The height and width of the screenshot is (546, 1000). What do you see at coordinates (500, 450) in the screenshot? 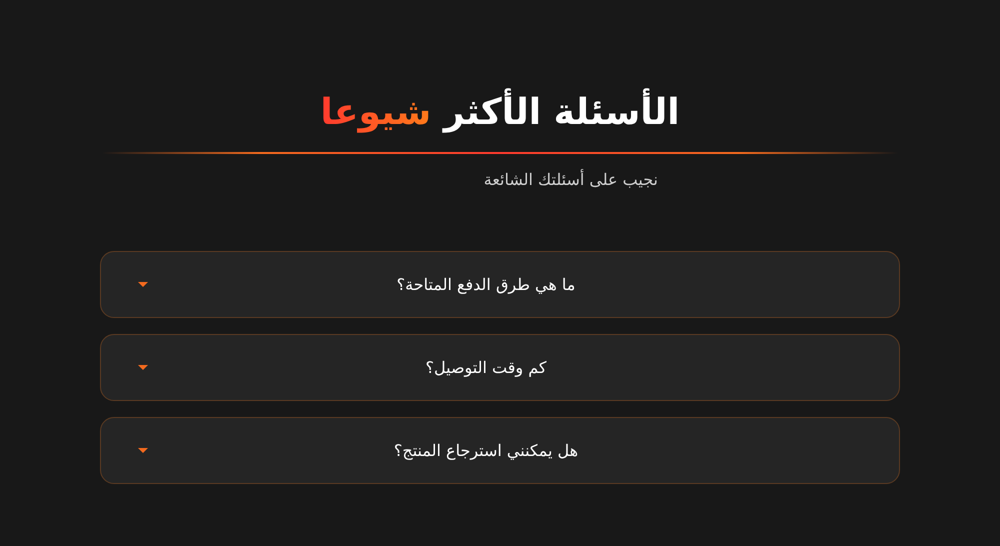
I see `faq-item: هل يمكنني استرجاع المنتج؟` at bounding box center [500, 450].